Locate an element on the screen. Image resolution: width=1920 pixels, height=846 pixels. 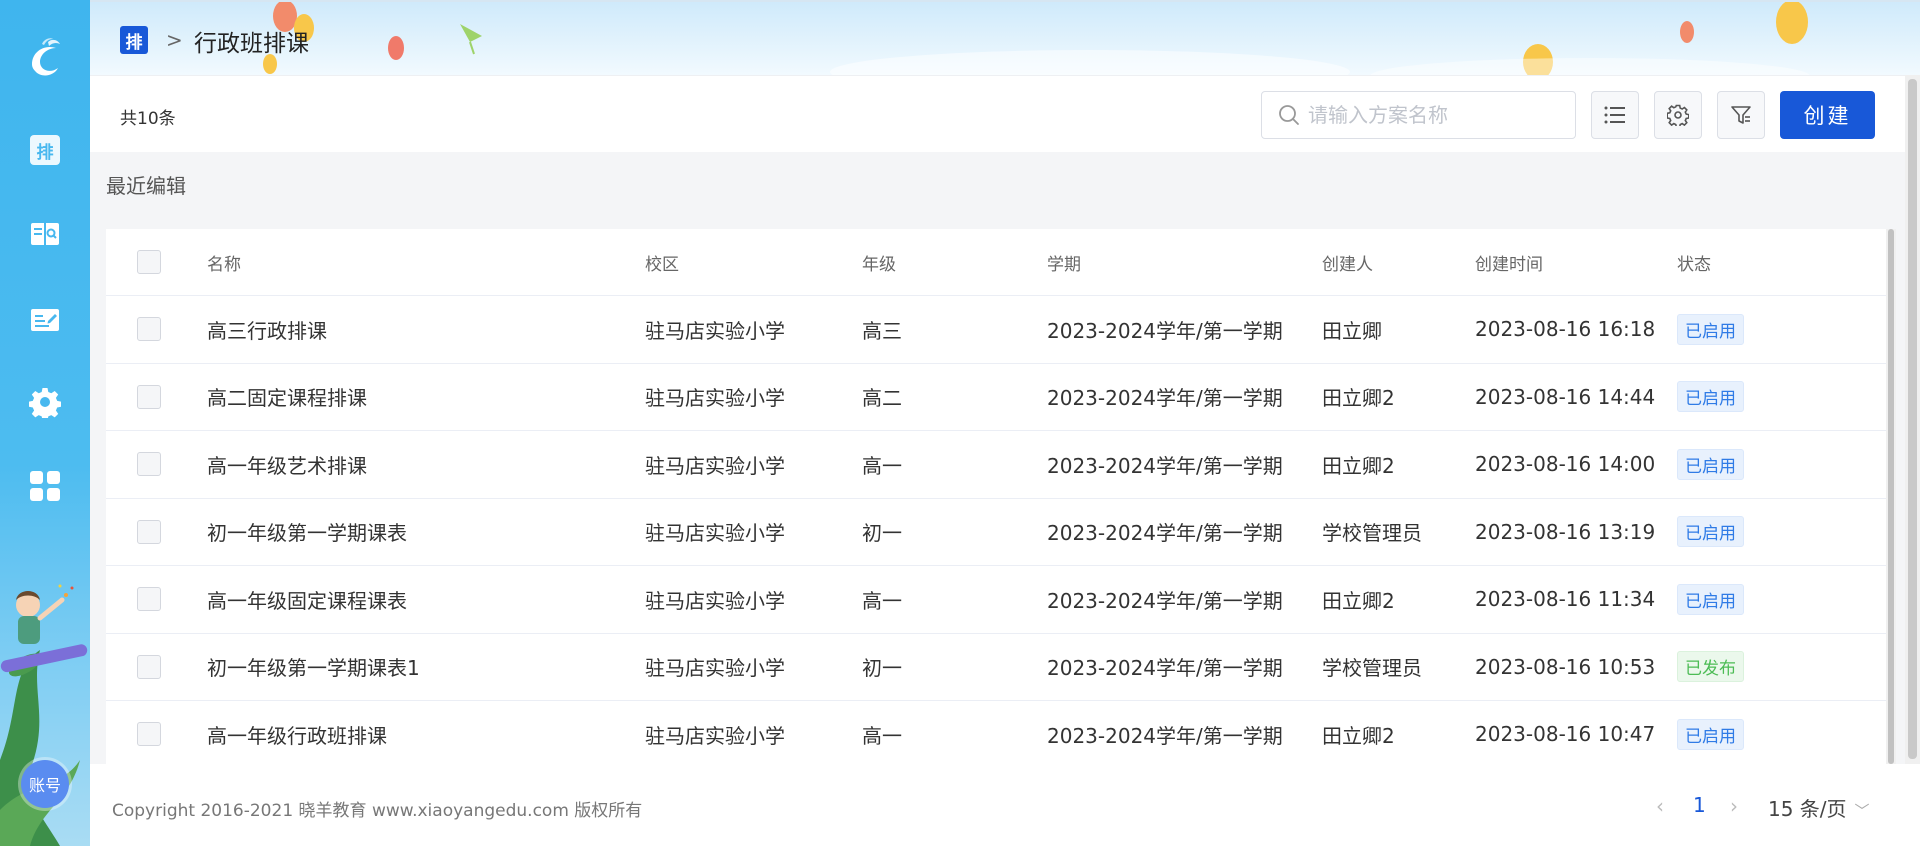
row-name: 高二固定课程排课 is located at coordinates (426, 396).